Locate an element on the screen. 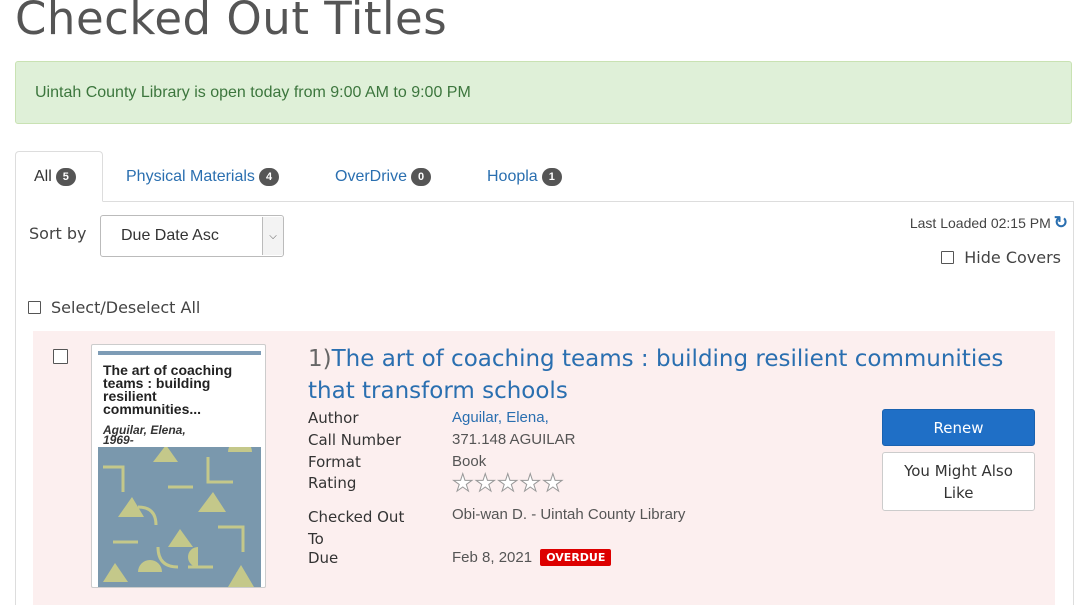 The width and height of the screenshot is (1082, 605). tab-label: Physical Materials is located at coordinates (190, 176).